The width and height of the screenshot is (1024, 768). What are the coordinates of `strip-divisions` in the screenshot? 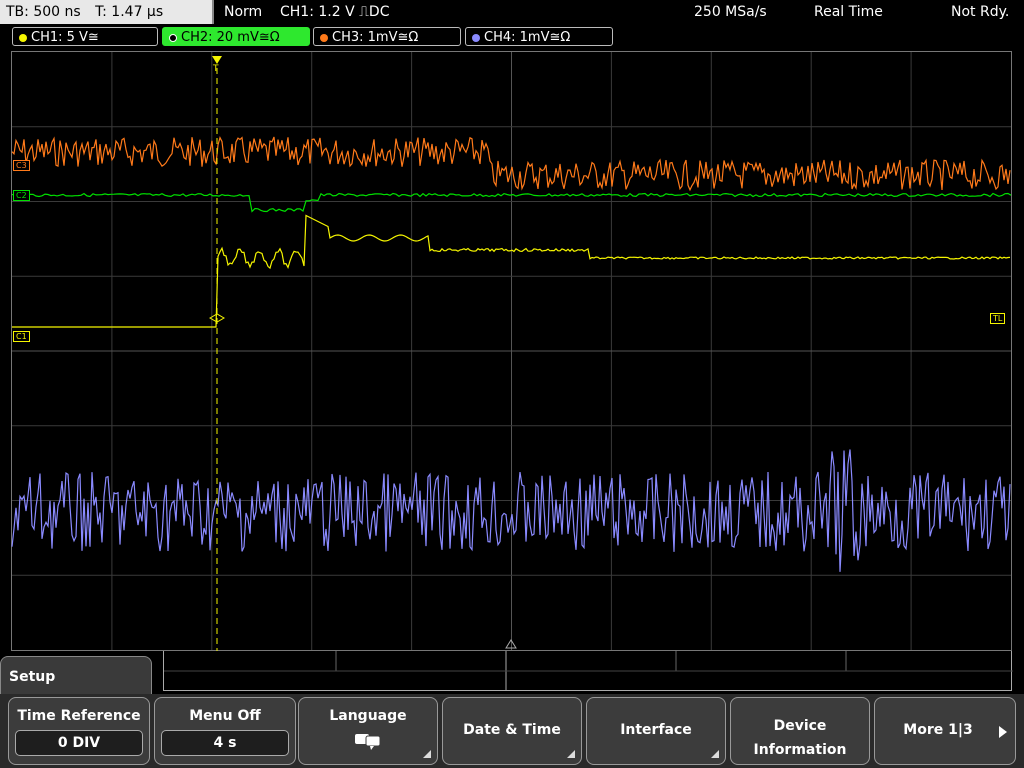 It's located at (588, 671).